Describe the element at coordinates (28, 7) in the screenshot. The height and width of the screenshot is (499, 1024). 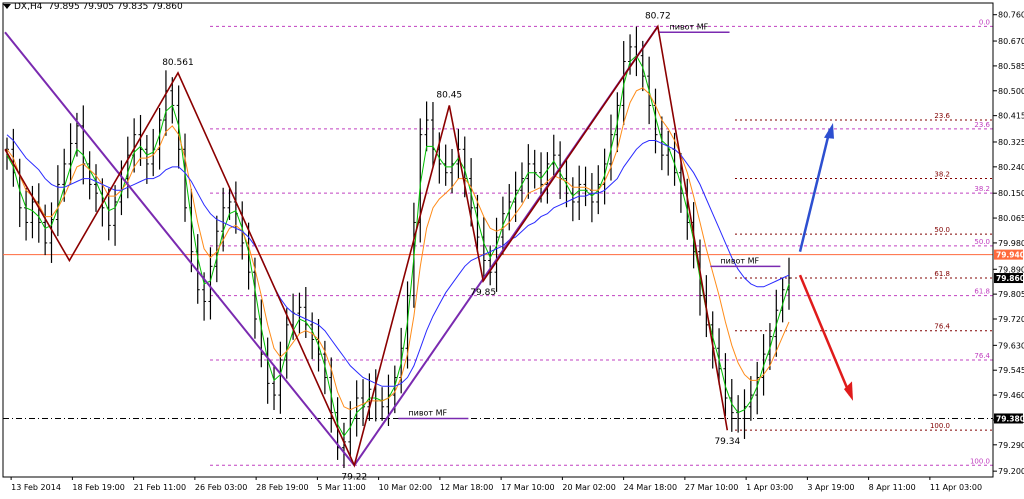
I see `symbol-label: DX,H4` at that location.